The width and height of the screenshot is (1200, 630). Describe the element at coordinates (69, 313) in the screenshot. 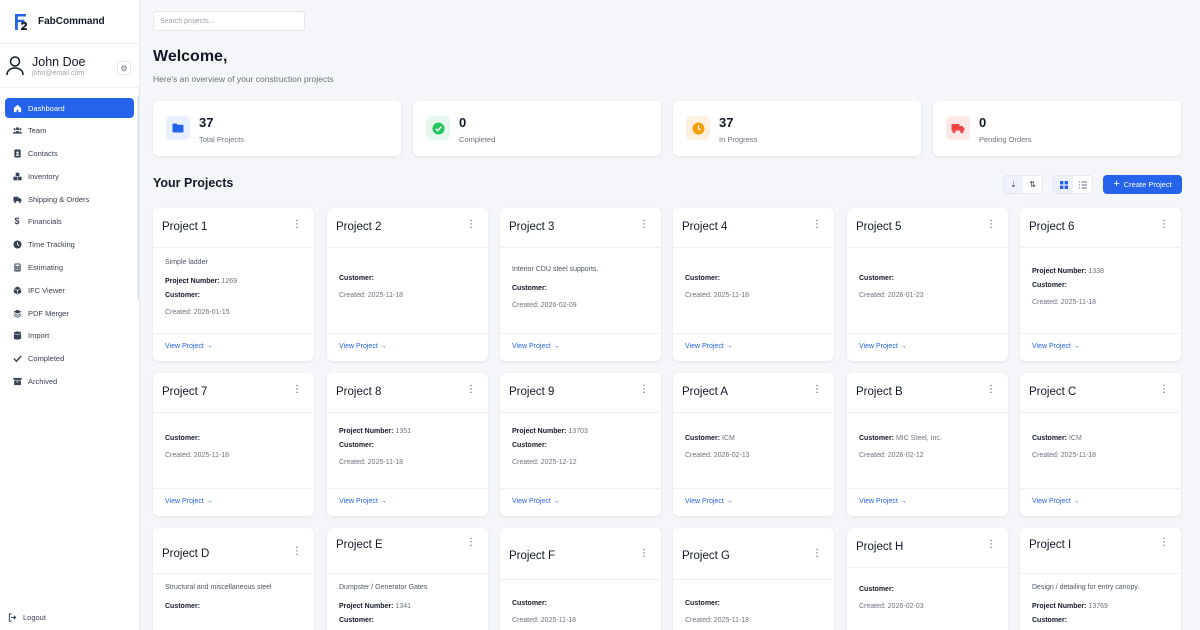

I see `sidebar-item-pdf-merger: PDF Merger` at that location.